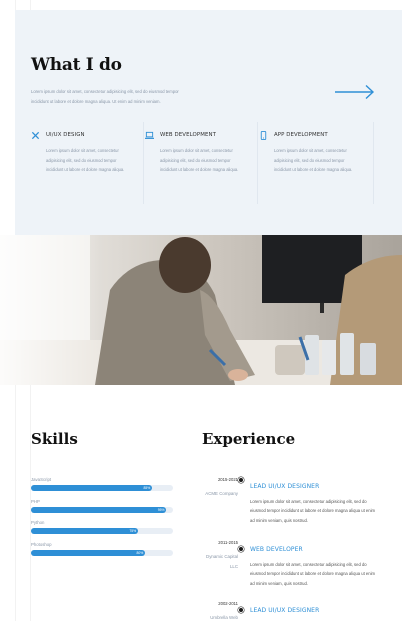 This screenshot has width=402, height=621. I want to click on experience-title: Experience, so click(249, 439).